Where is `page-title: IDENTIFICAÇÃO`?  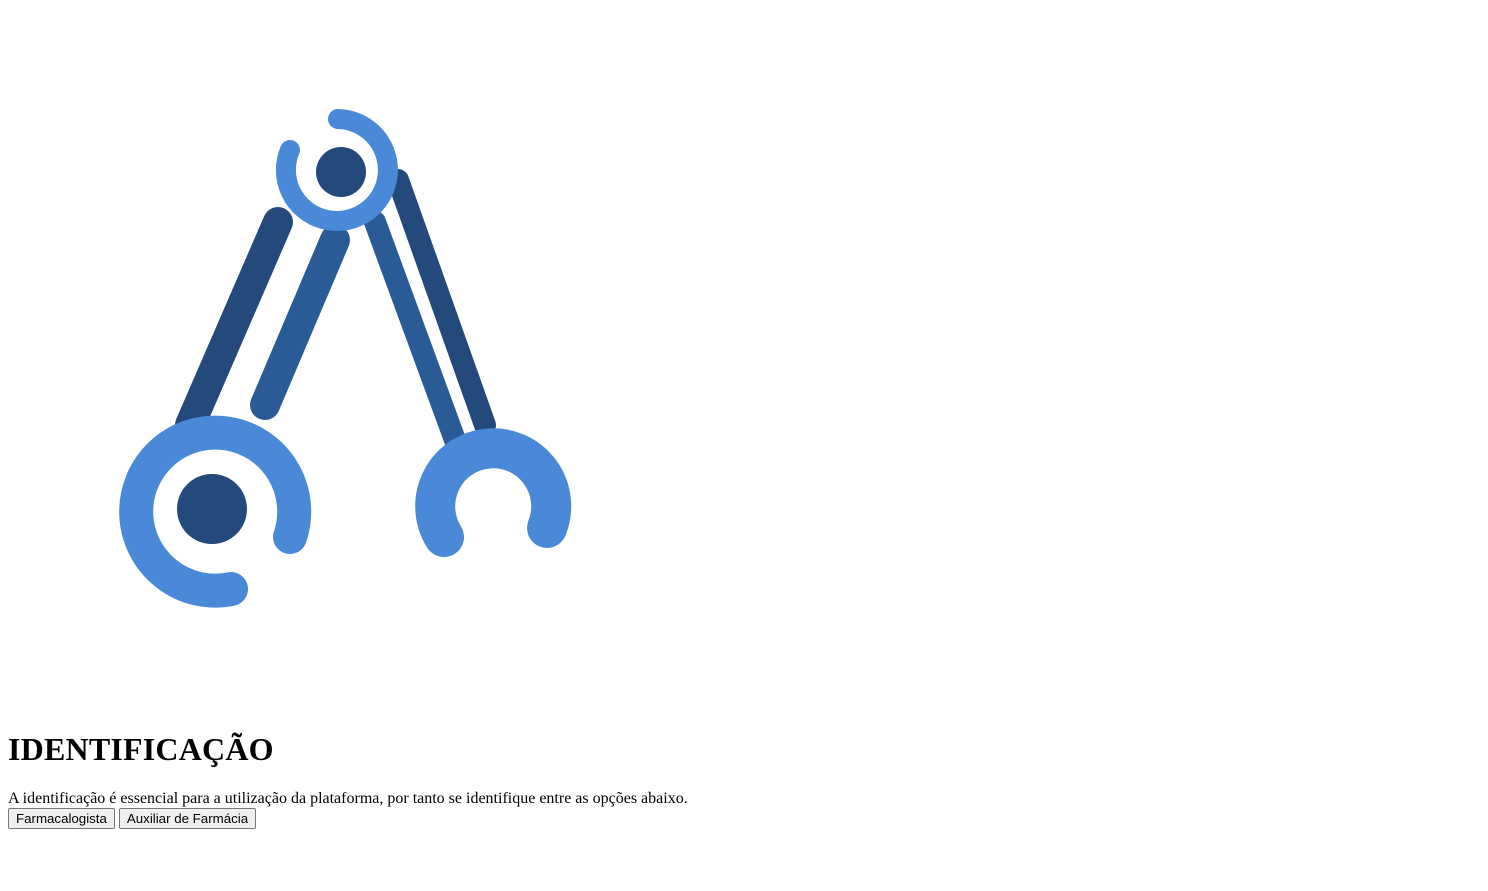 page-title: IDENTIFICAÇÃO is located at coordinates (141, 749).